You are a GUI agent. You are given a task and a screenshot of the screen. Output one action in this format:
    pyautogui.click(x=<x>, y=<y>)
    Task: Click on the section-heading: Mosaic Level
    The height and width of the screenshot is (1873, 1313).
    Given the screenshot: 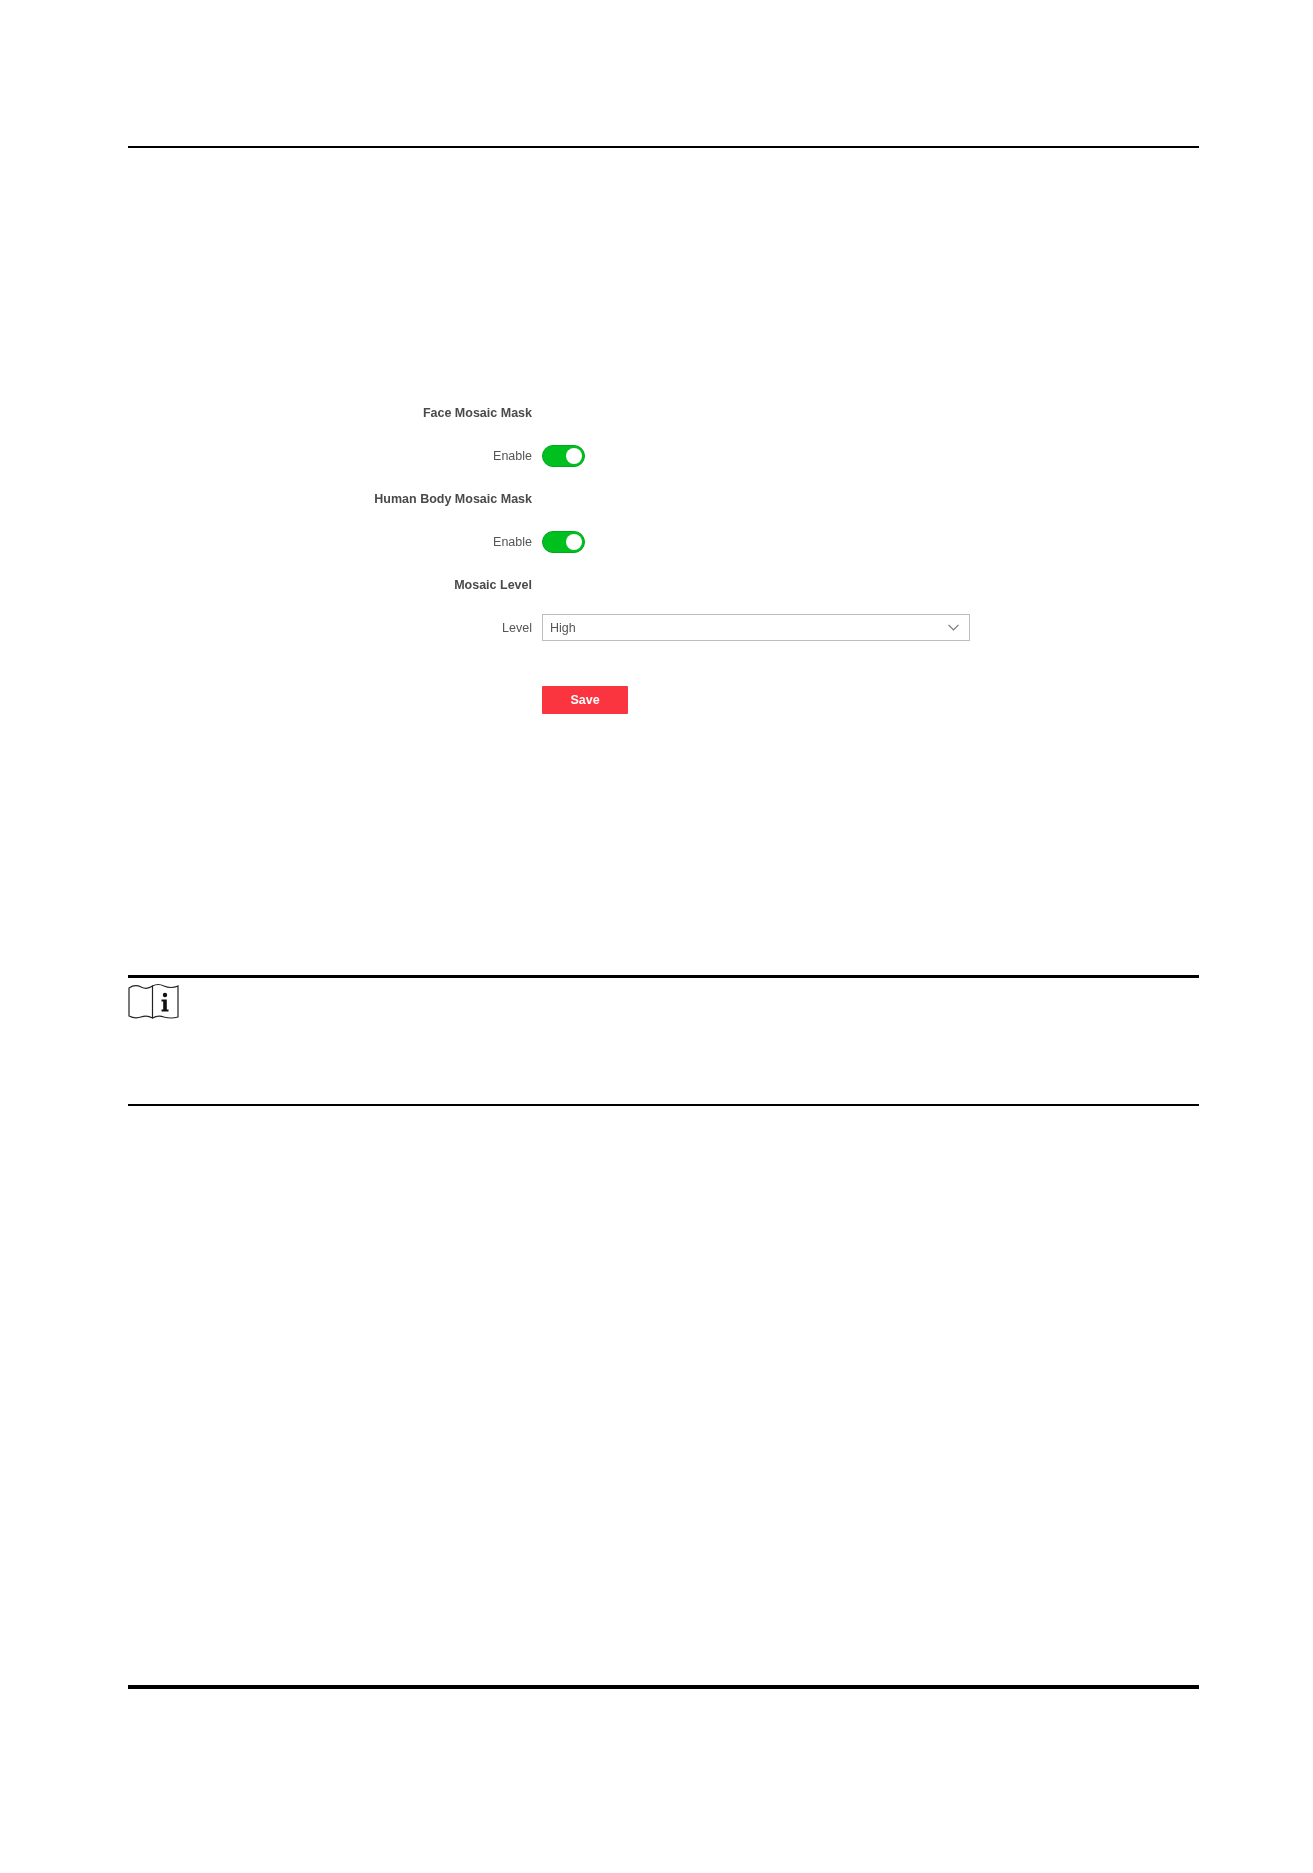 What is the action you would take?
    pyautogui.click(x=493, y=584)
    